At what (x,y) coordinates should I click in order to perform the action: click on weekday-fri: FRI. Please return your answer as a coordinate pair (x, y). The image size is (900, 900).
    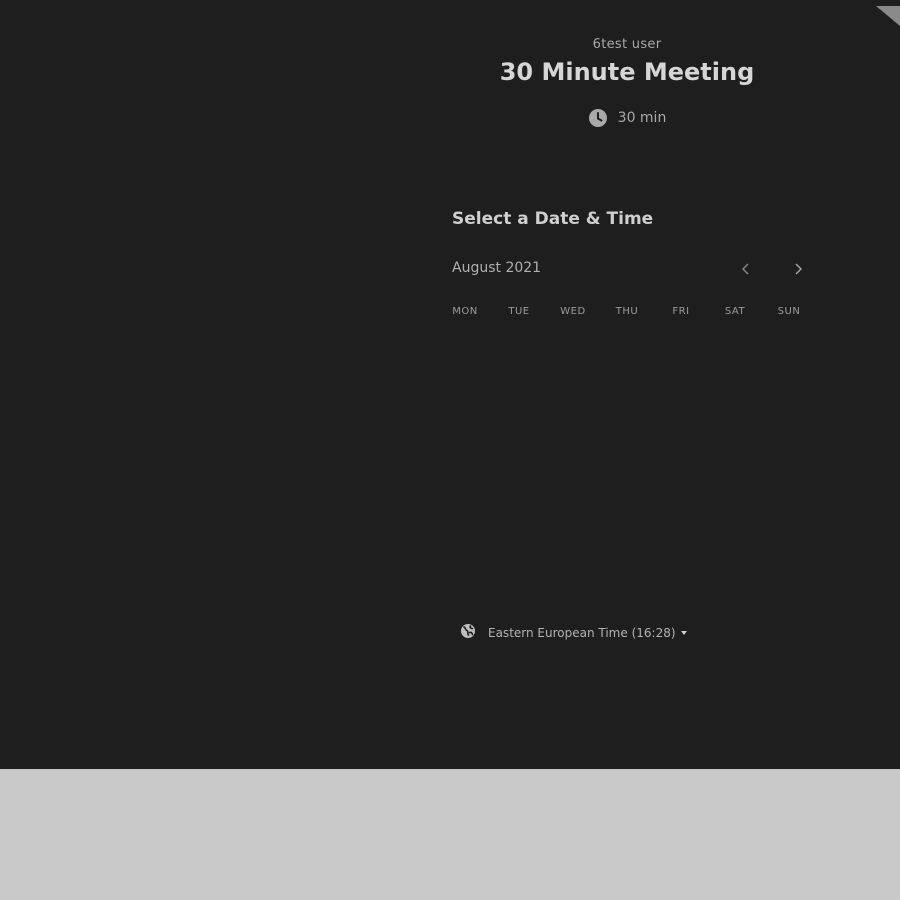
    Looking at the image, I should click on (681, 311).